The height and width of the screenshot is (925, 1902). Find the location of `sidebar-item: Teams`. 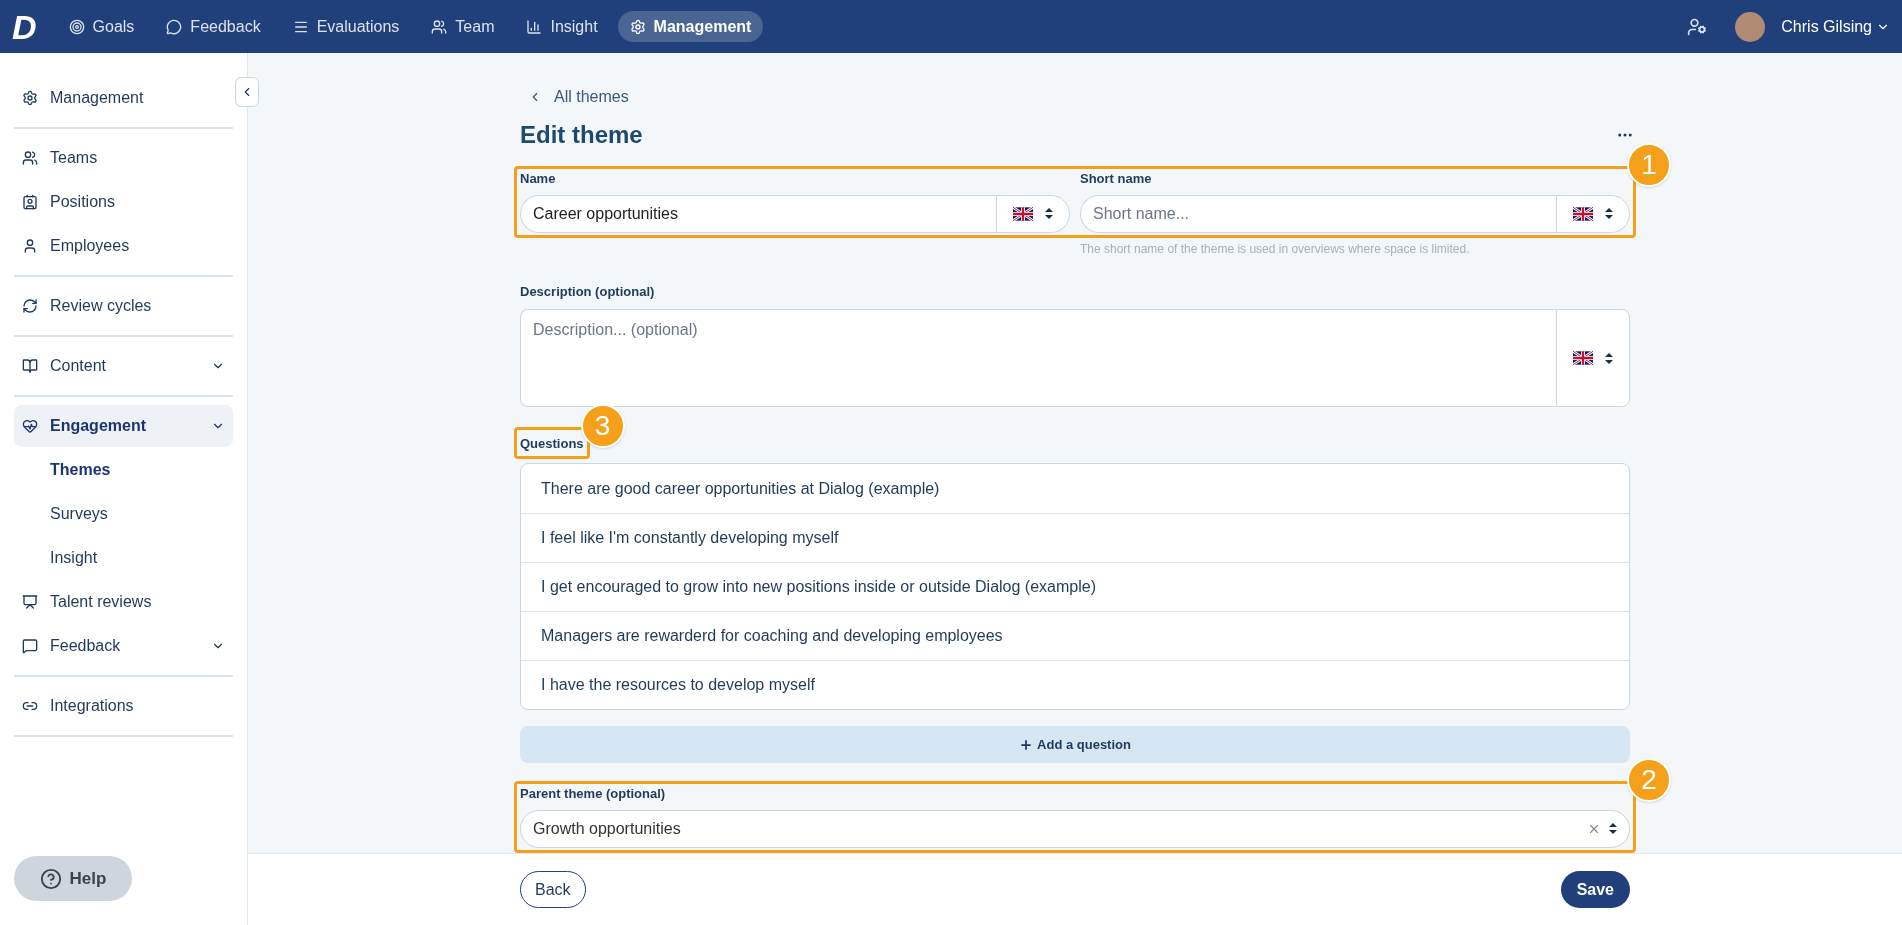

sidebar-item: Teams is located at coordinates (123, 158).